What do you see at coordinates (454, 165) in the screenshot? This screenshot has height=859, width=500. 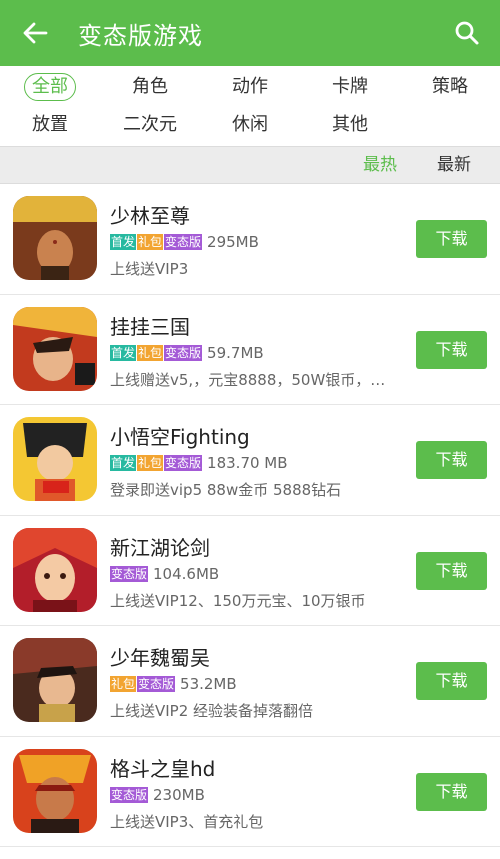 I see `sort-newest-tab: 最新` at bounding box center [454, 165].